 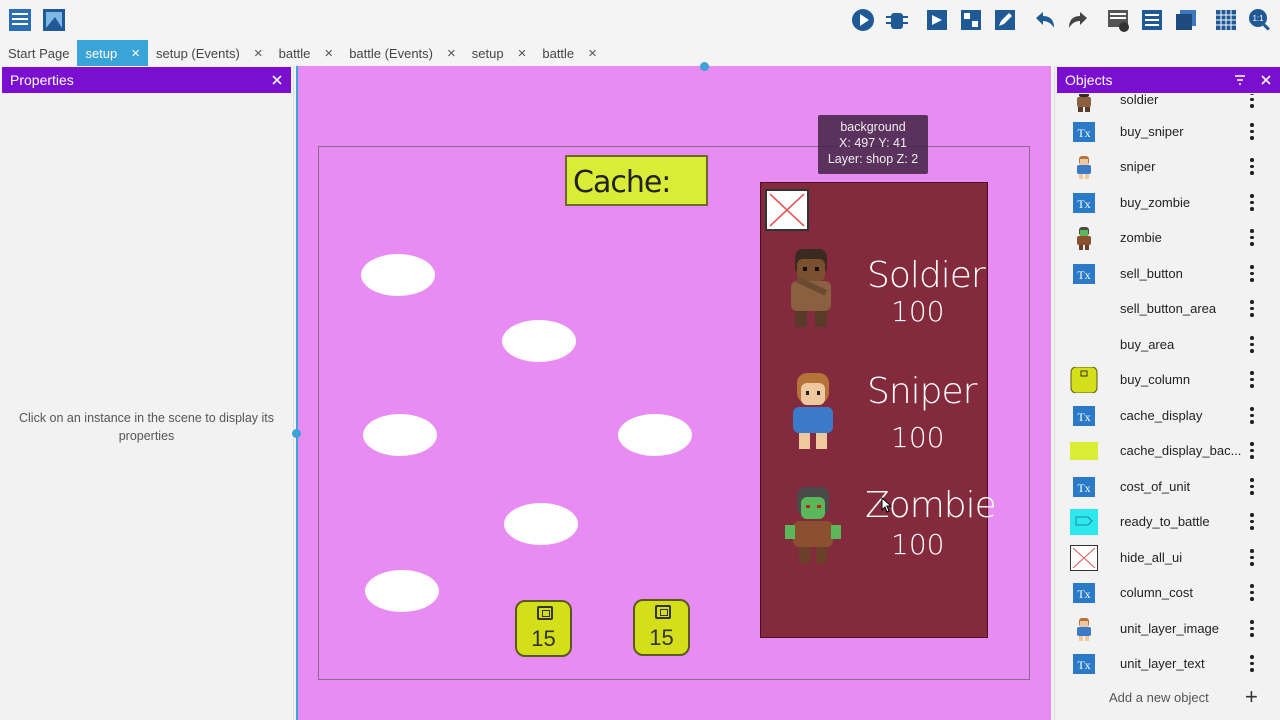 I want to click on tab-setup-2: setup ×, so click(x=499, y=53).